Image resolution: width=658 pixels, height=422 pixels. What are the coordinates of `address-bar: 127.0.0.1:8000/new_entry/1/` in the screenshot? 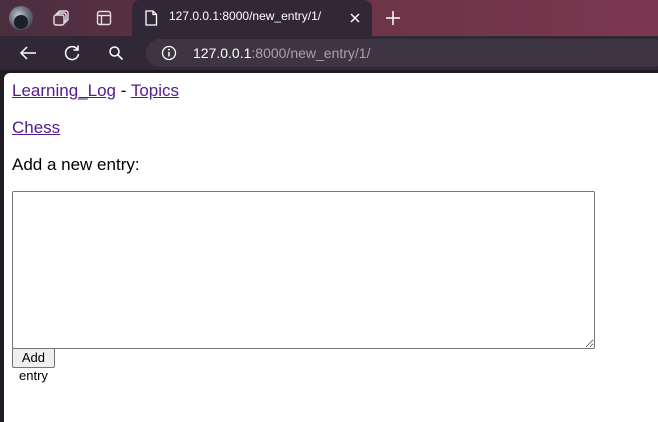 It's located at (402, 53).